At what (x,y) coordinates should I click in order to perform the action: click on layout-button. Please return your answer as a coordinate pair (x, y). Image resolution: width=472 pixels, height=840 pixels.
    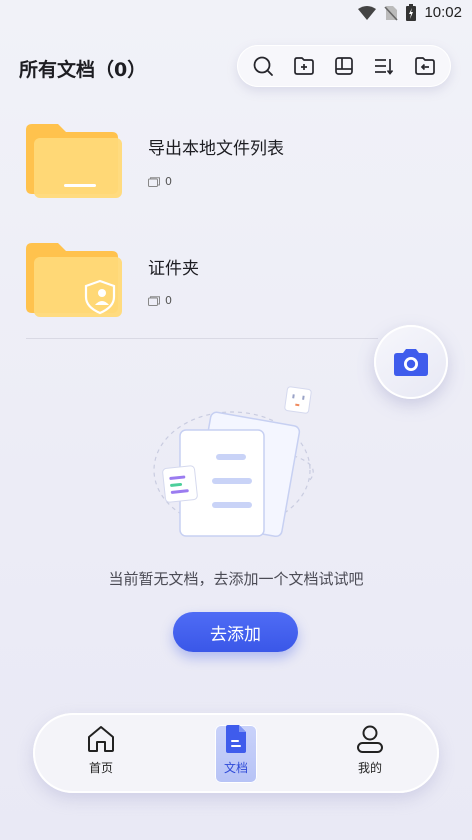
    Looking at the image, I should click on (344, 66).